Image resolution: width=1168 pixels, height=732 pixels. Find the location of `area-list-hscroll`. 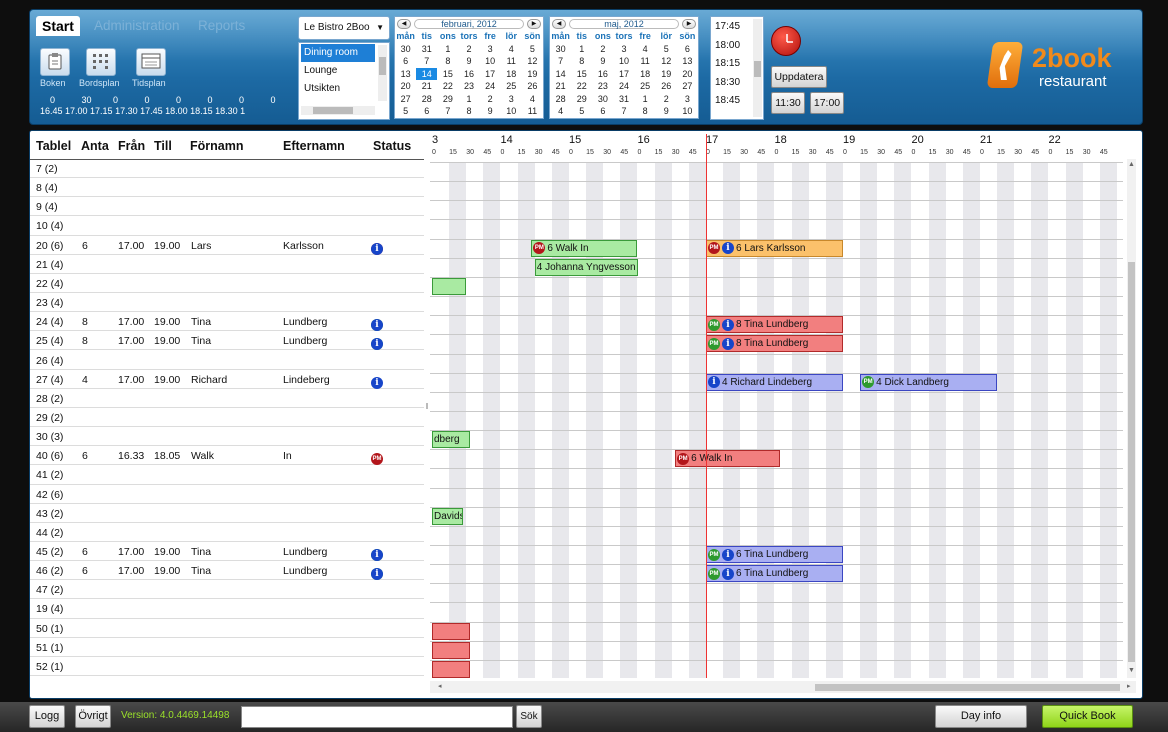

area-list-hscroll is located at coordinates (338, 110).